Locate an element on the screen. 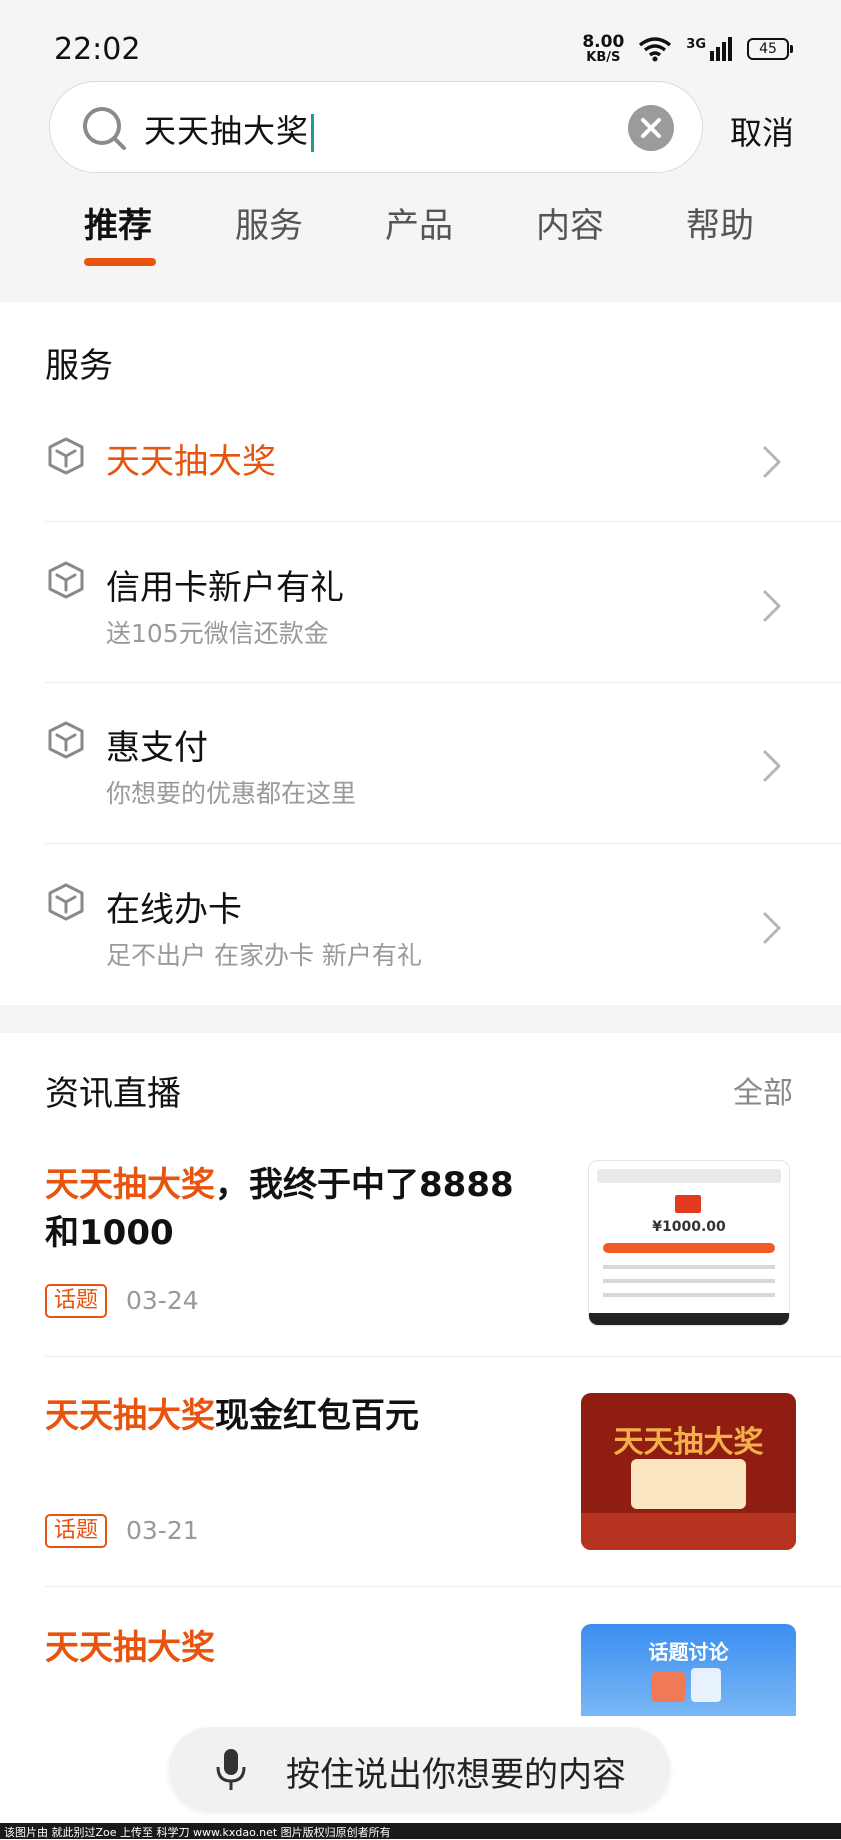  tab-bar: 推荐 服务 产品 内容 帮助 is located at coordinates (420, 238).